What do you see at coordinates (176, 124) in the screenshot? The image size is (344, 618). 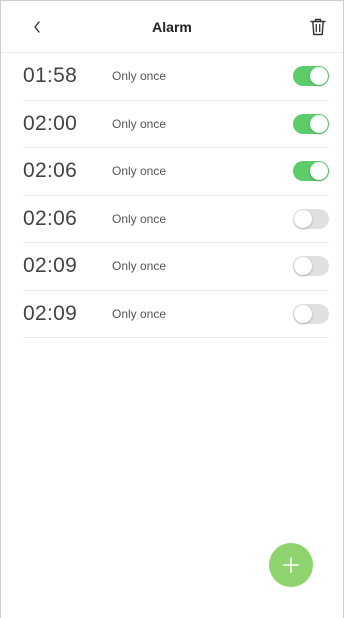 I see `alarm-row: 02:00 Only once` at bounding box center [176, 124].